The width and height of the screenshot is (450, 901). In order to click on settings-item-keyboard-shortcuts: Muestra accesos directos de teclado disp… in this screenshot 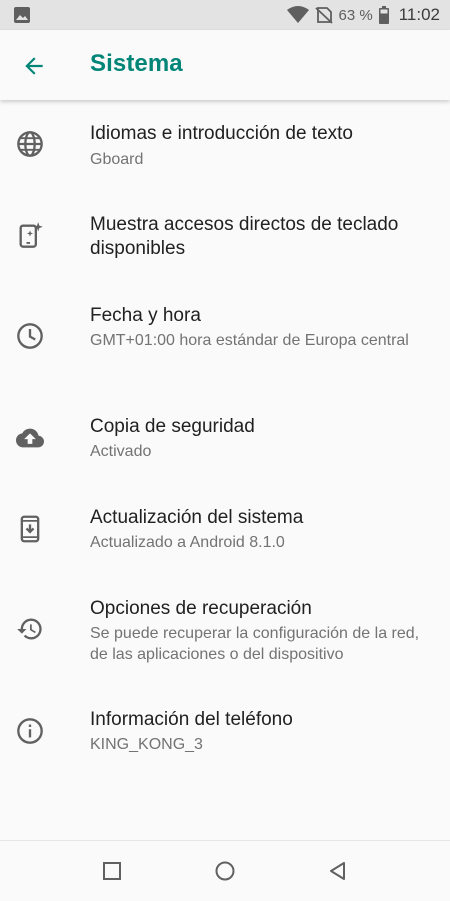, I will do `click(225, 236)`.